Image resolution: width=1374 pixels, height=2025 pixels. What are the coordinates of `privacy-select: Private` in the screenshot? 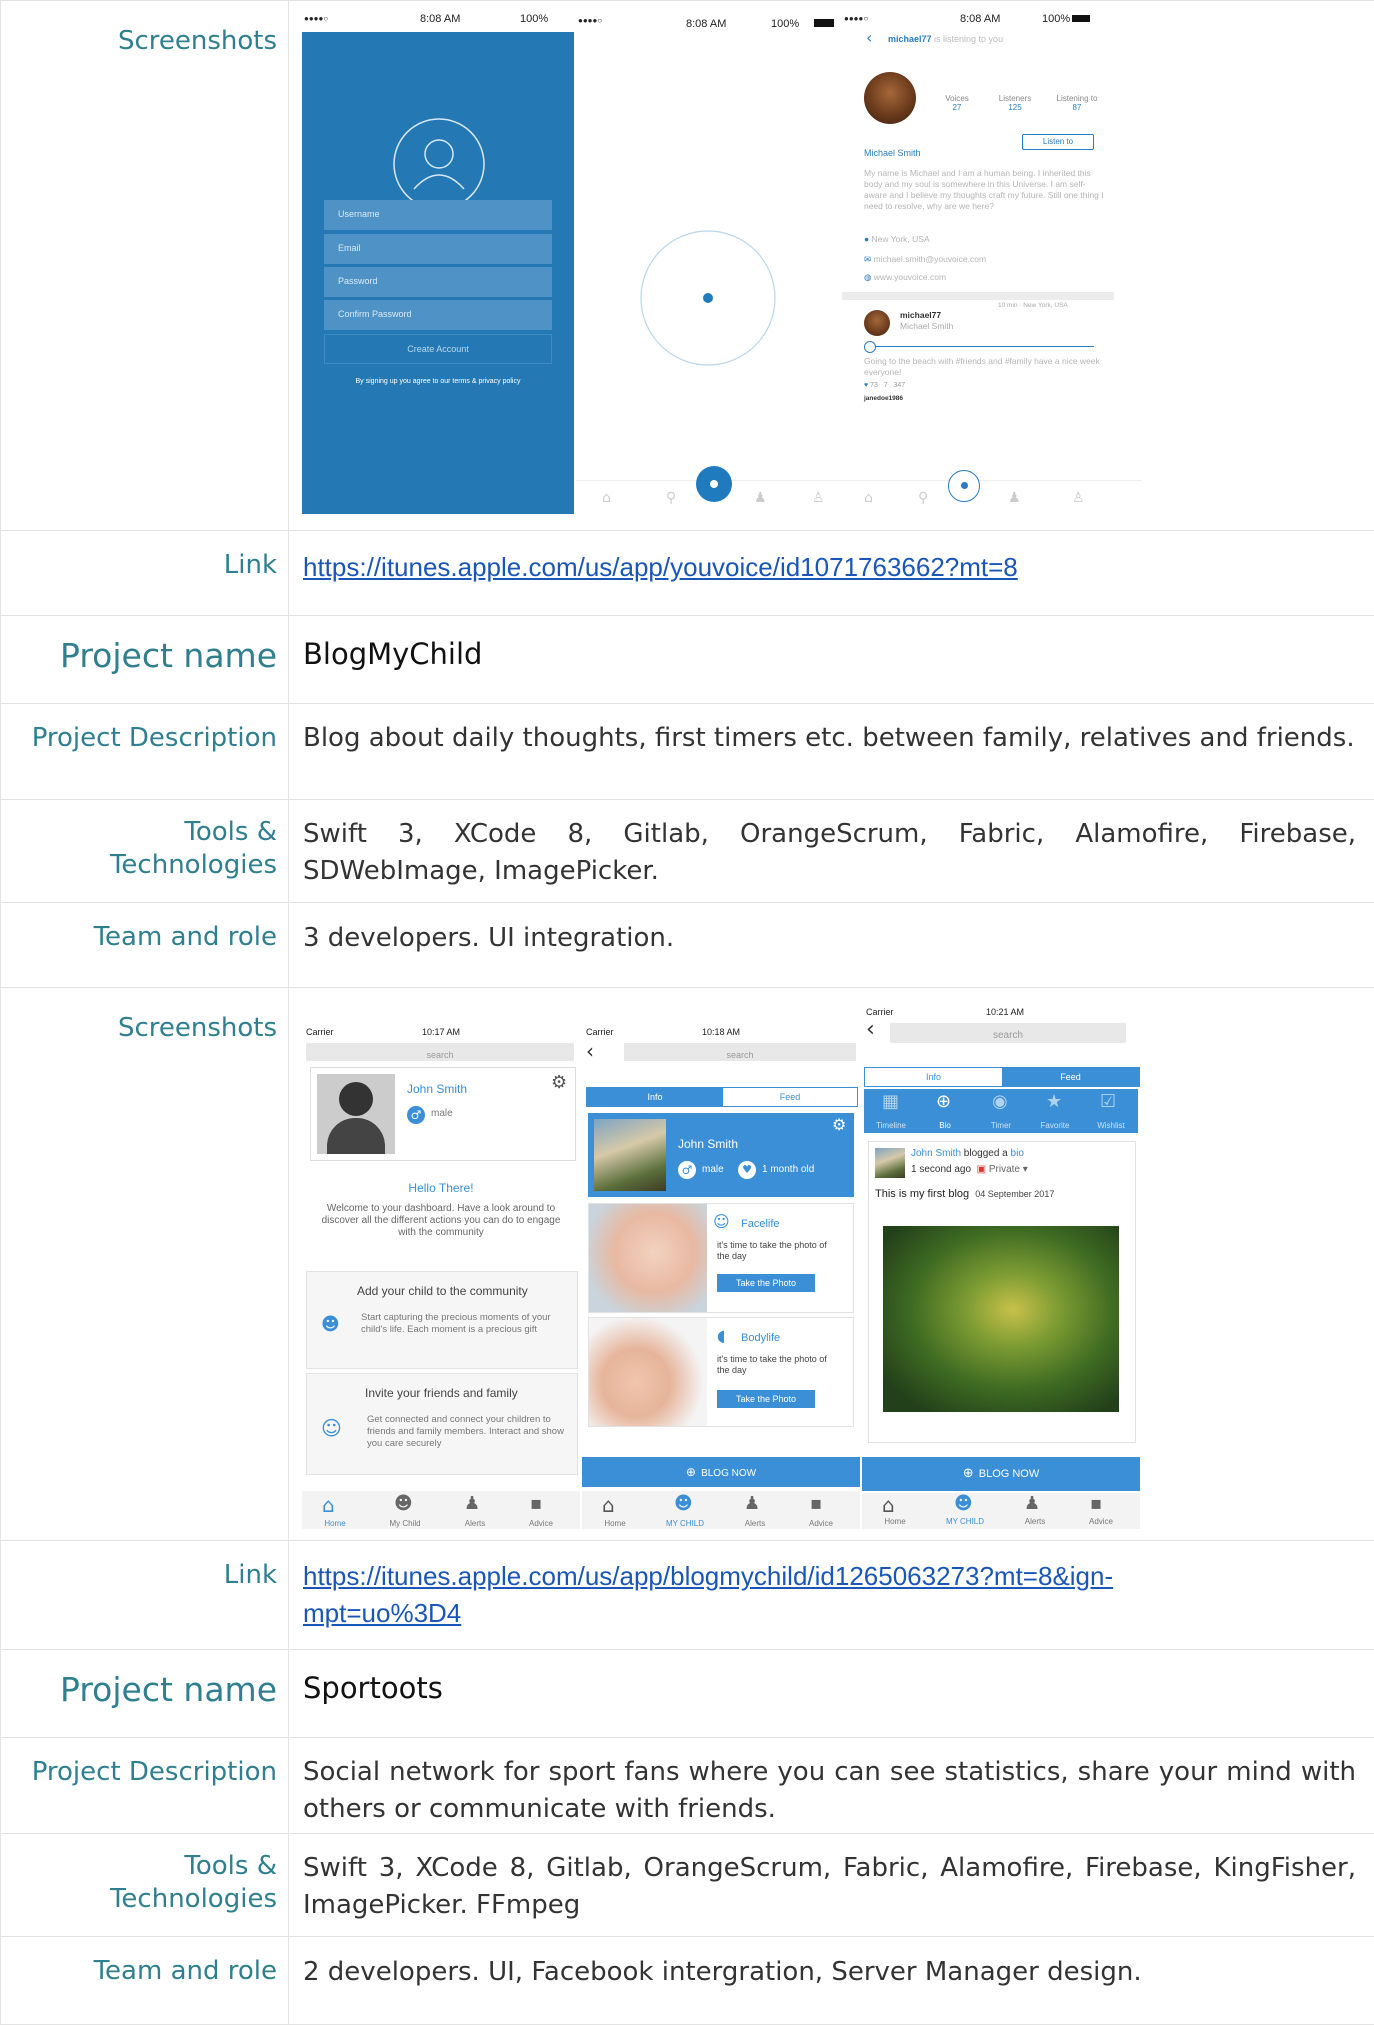 It's located at (1004, 1169).